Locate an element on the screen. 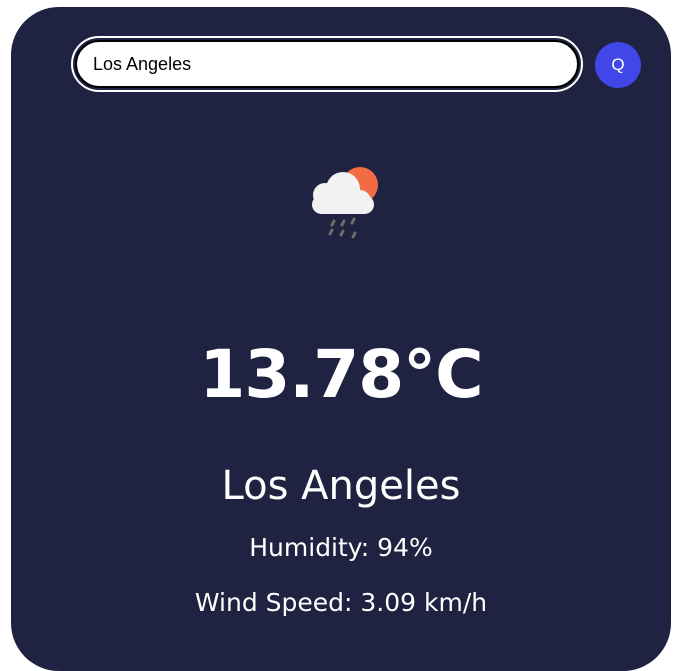 This screenshot has width=681, height=671. wind-speed-text: Wind Speed: 3.09 km/h is located at coordinates (341, 602).